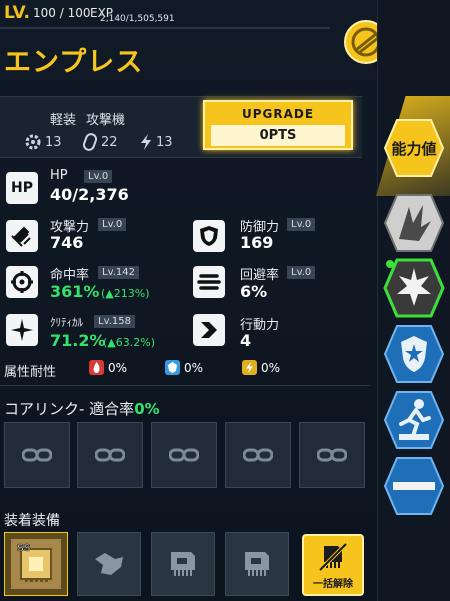 The width and height of the screenshot is (450, 601). Describe the element at coordinates (414, 420) in the screenshot. I see `tab-motion` at that location.